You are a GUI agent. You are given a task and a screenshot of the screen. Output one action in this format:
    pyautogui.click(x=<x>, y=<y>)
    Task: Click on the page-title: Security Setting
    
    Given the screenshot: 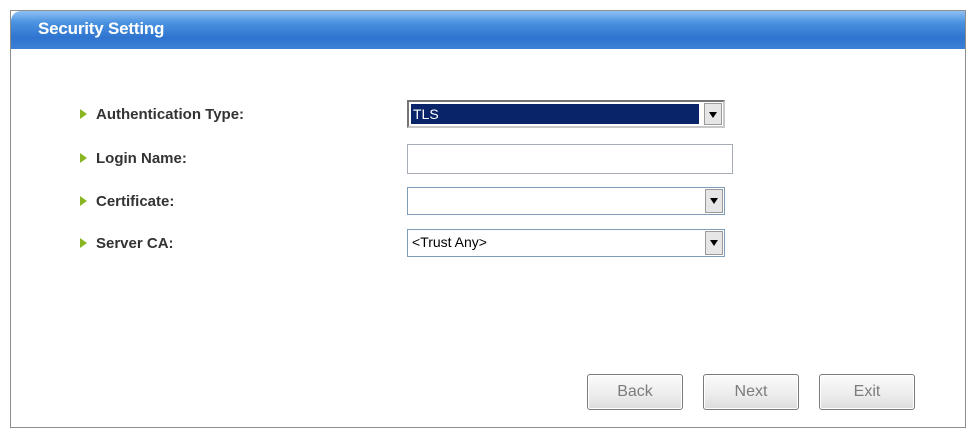 What is the action you would take?
    pyautogui.click(x=101, y=28)
    